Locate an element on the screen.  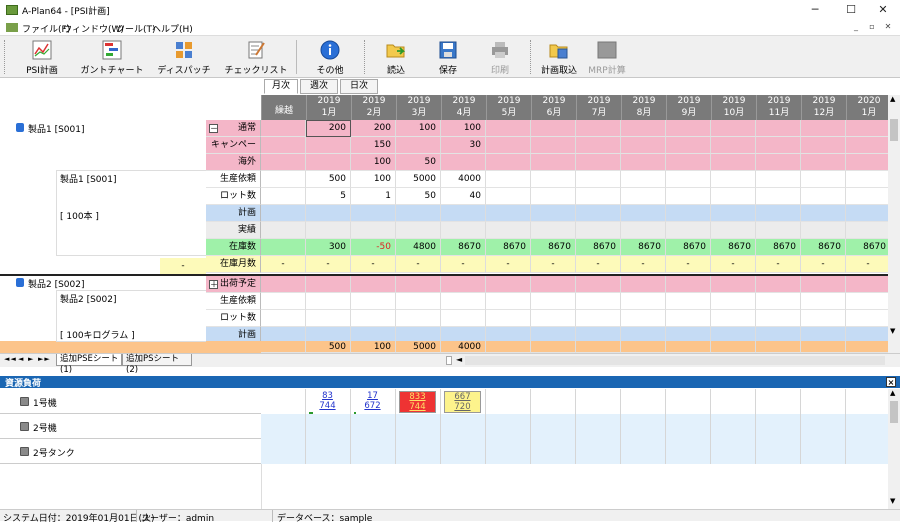
close-button: ✕ is located at coordinates (883, 10).